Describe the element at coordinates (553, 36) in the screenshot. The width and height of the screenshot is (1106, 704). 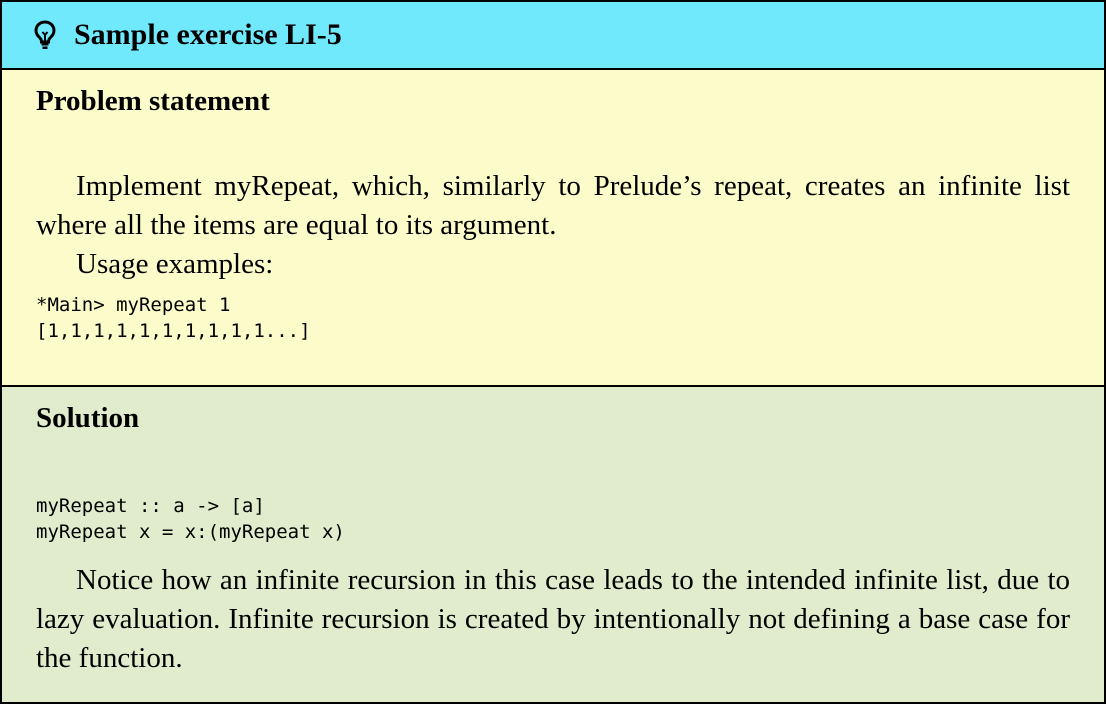
I see `exercise-header: Sample exercise LI-5` at that location.